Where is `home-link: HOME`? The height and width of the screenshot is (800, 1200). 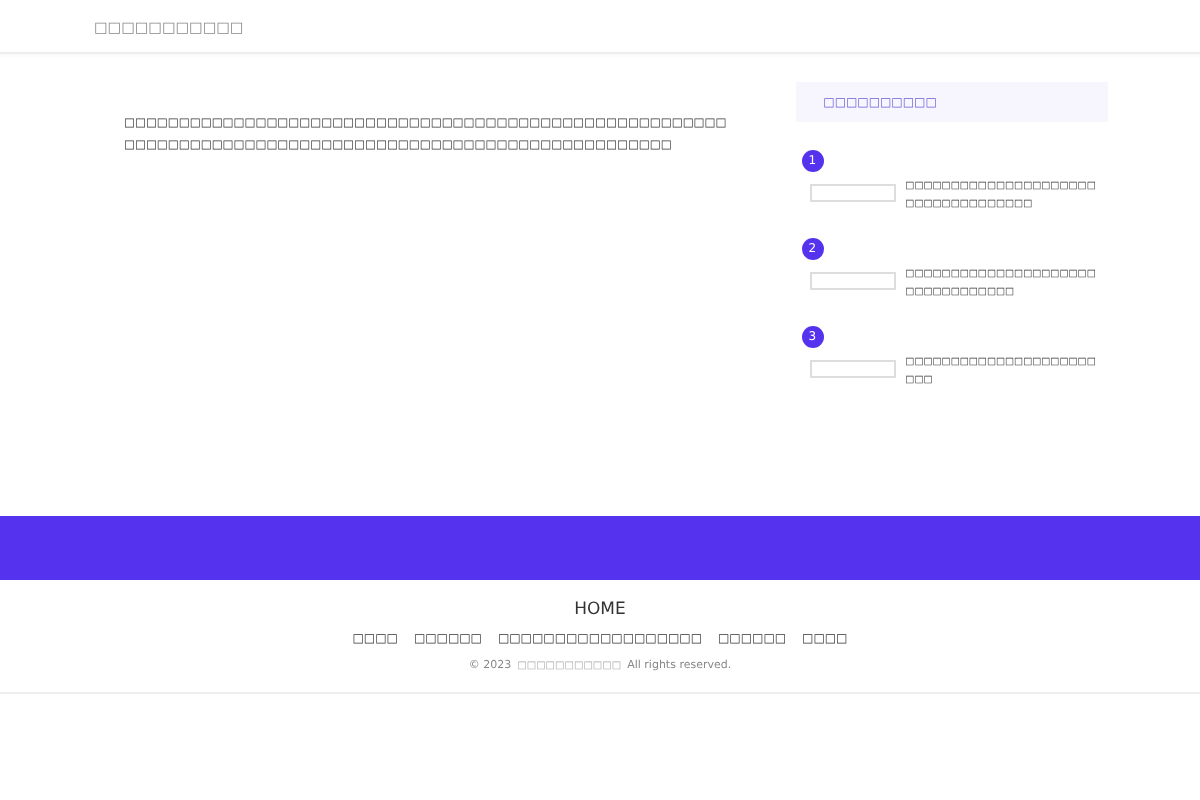 home-link: HOME is located at coordinates (600, 610).